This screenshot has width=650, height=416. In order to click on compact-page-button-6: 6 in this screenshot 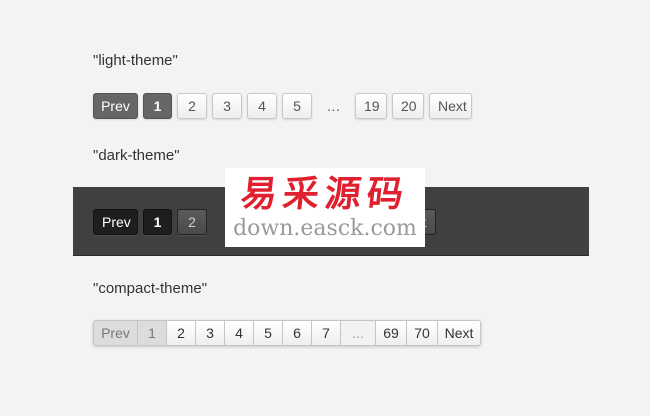, I will do `click(297, 333)`.